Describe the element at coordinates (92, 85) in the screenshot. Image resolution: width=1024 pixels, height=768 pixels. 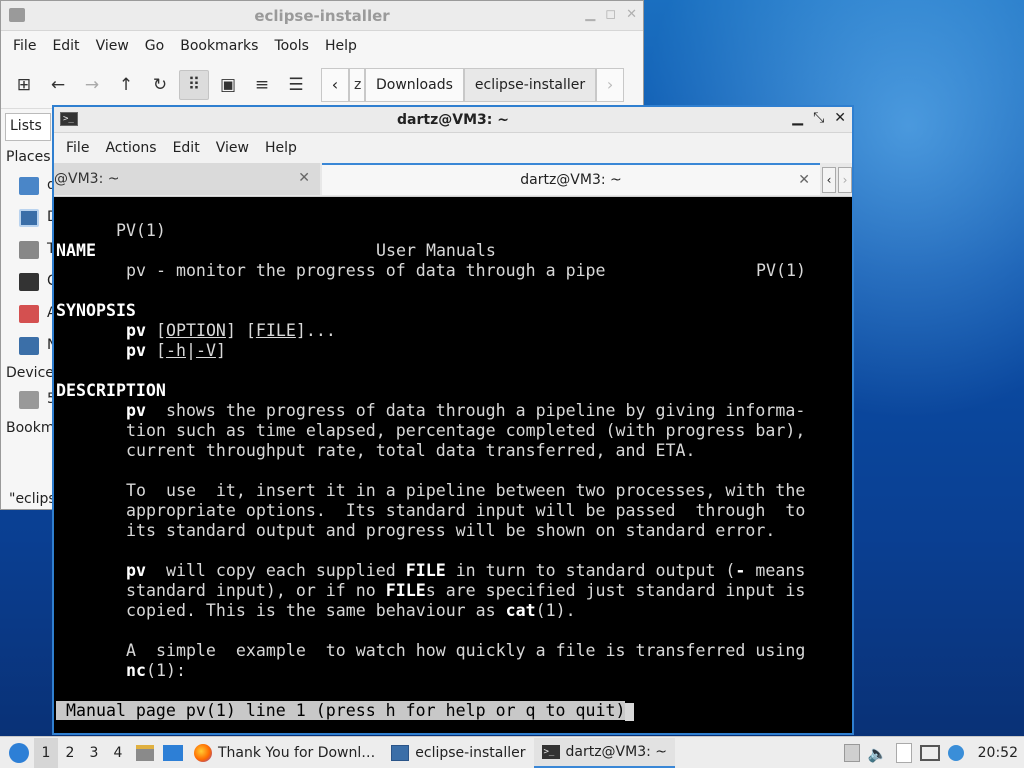
I see `forward-arrow-icon: →` at that location.